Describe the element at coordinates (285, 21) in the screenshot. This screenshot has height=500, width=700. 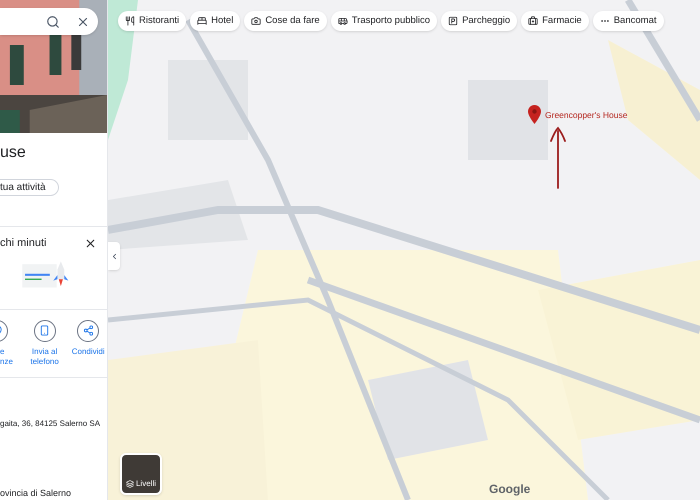
I see `filter-chip: Cose da fare` at that location.